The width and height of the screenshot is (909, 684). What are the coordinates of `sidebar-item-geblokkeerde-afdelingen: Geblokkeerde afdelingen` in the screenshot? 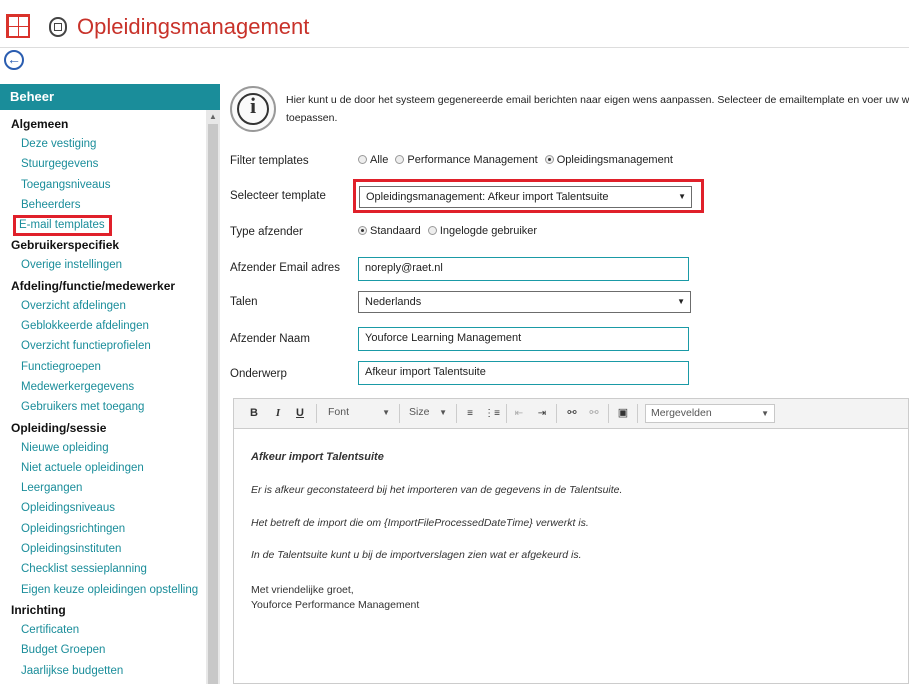 It's located at (103, 326).